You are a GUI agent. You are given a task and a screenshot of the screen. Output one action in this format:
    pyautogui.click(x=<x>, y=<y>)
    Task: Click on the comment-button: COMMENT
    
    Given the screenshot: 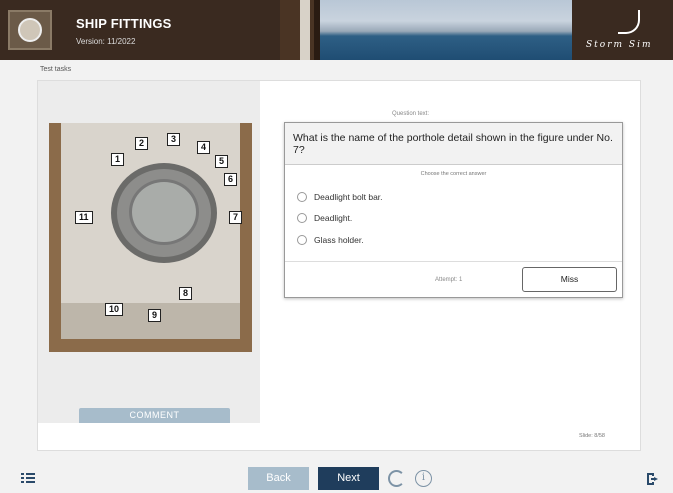 What is the action you would take?
    pyautogui.click(x=154, y=415)
    